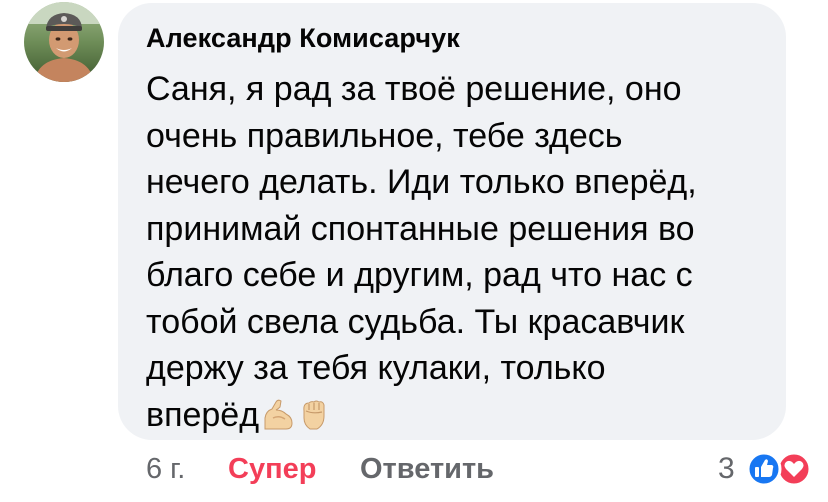 Image resolution: width=828 pixels, height=502 pixels. I want to click on profile-photo, so click(64, 42).